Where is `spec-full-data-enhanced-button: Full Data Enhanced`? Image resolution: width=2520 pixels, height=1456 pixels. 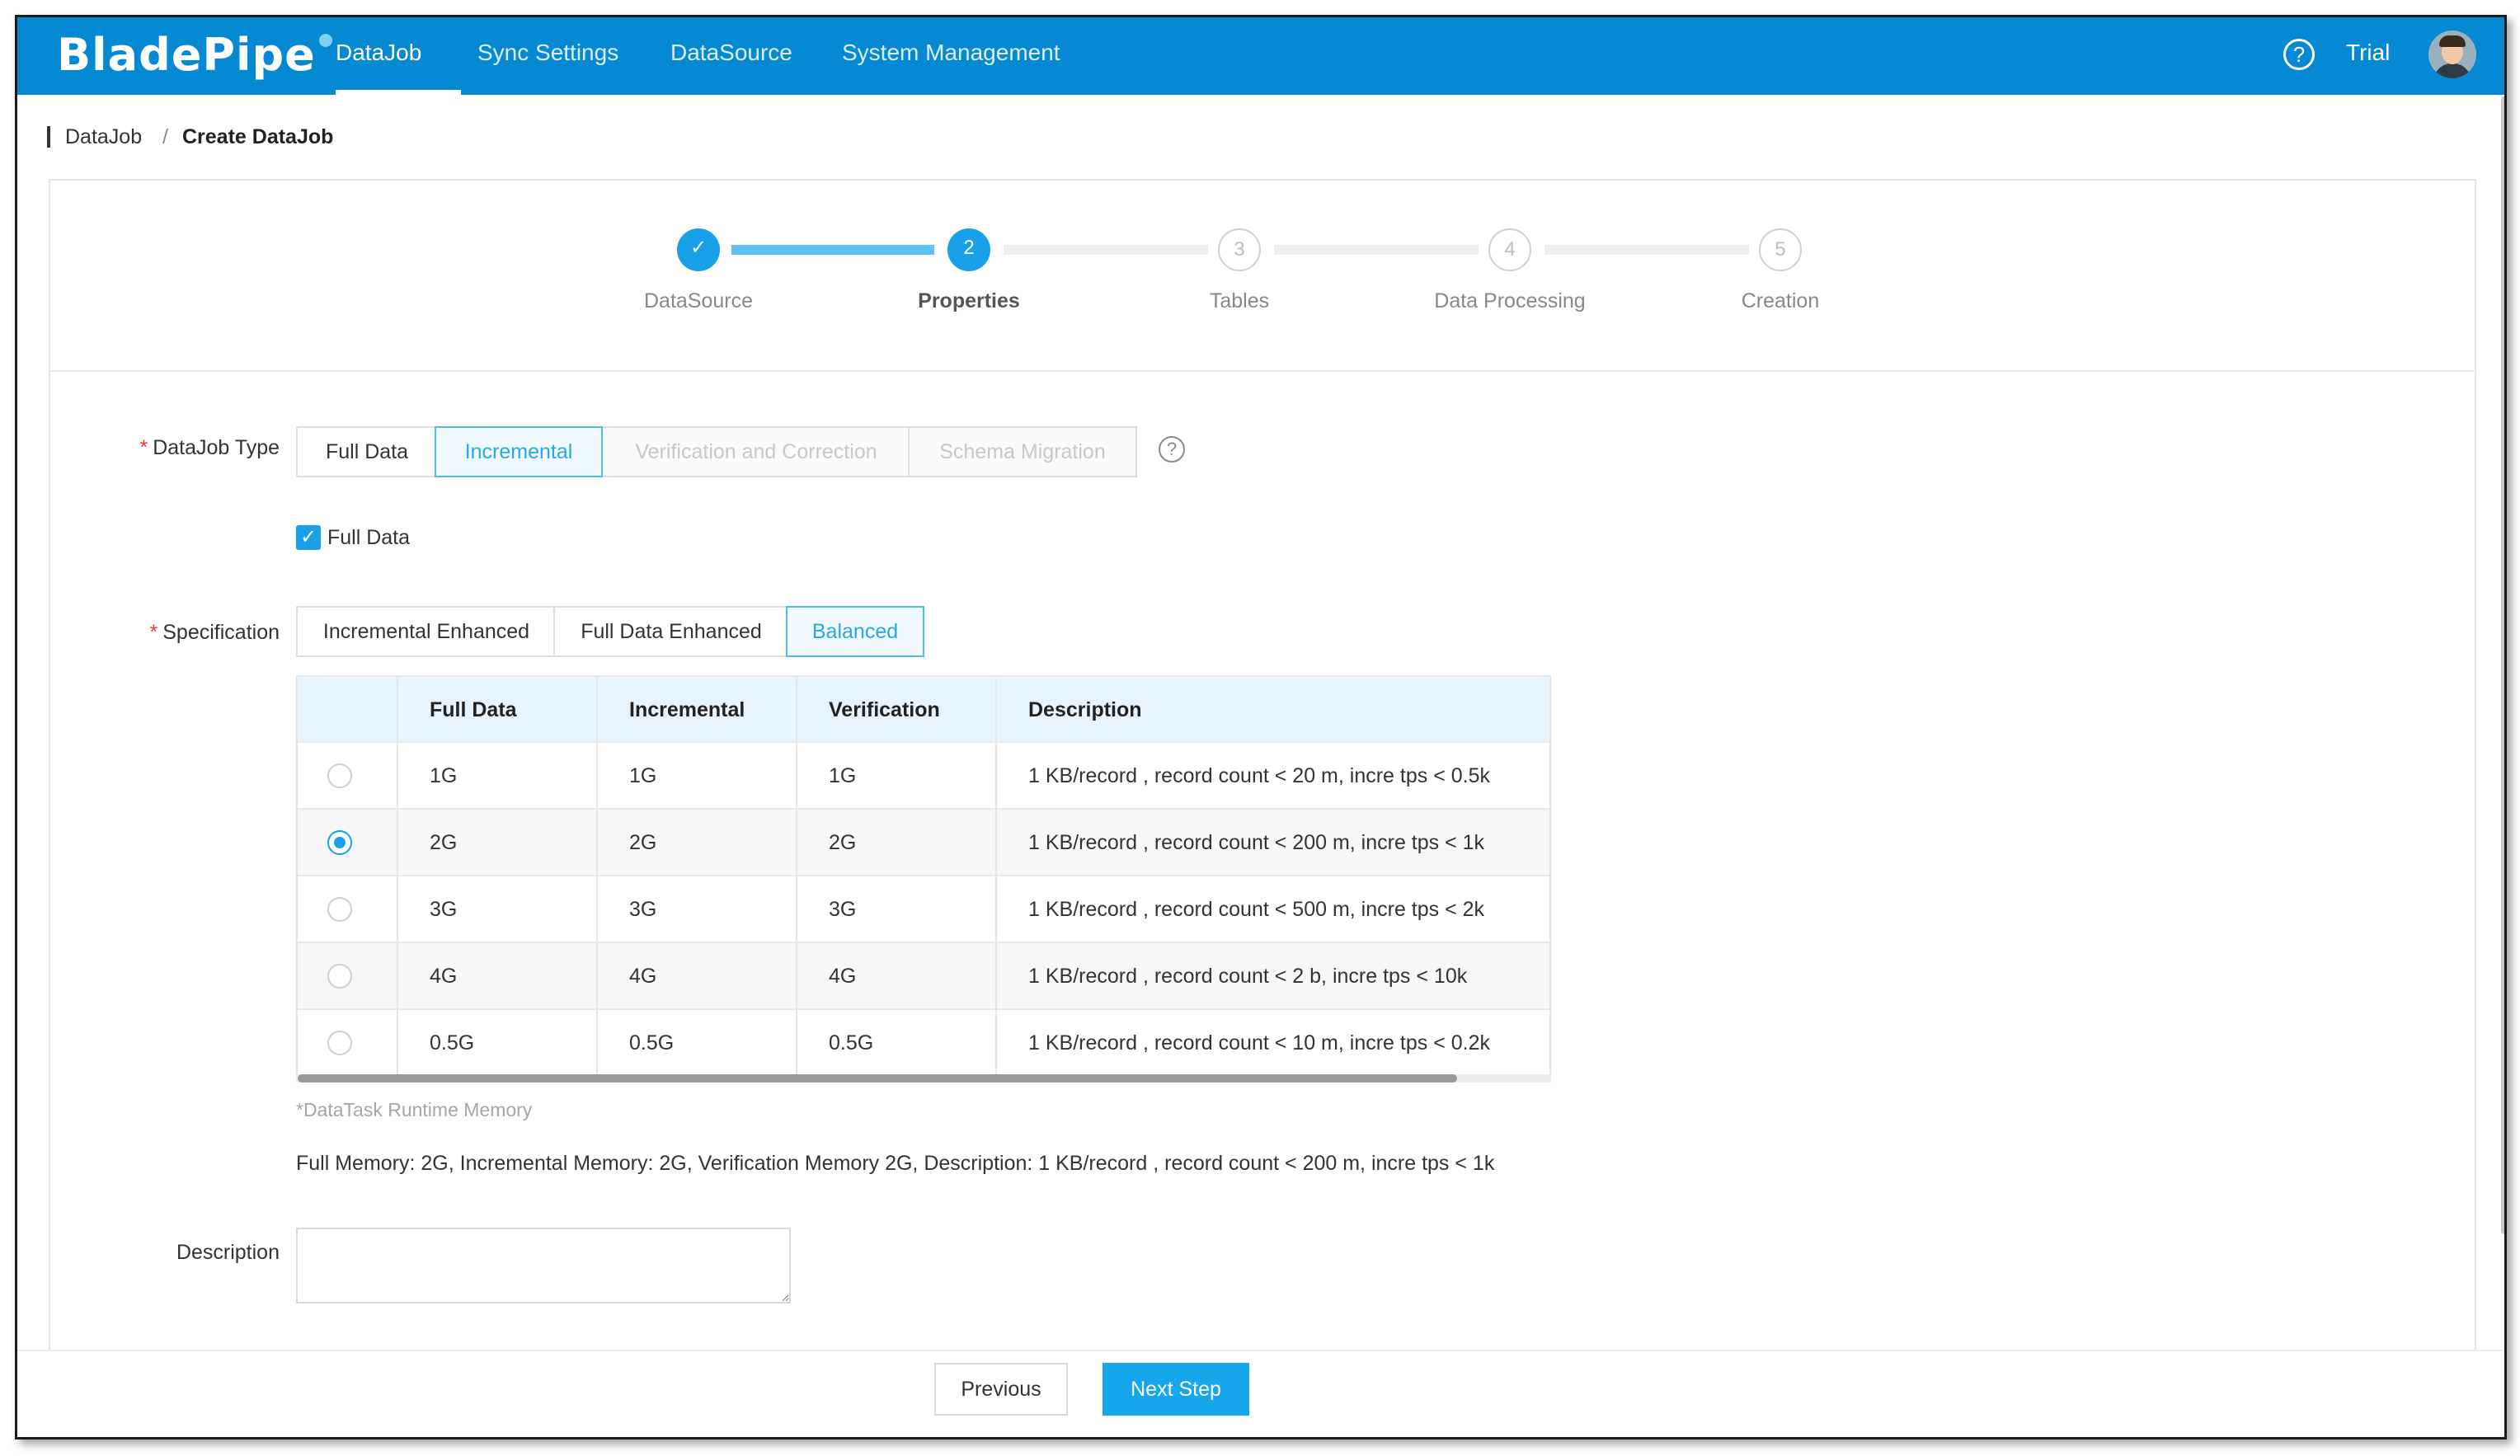 spec-full-data-enhanced-button: Full Data Enhanced is located at coordinates (671, 631).